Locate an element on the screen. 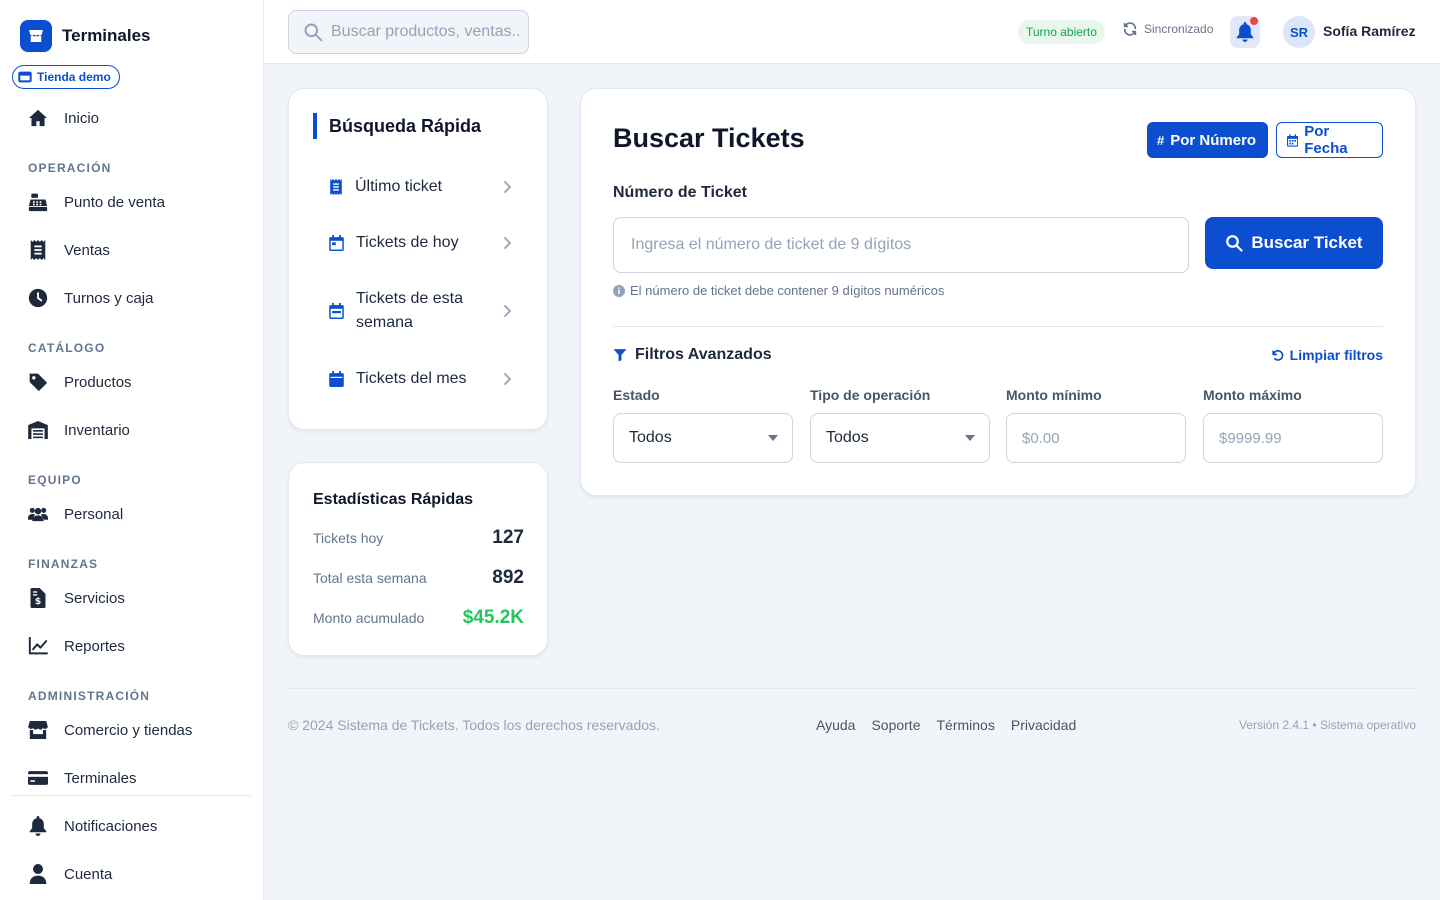  sidebar-item-terminales: Terminales is located at coordinates (131, 778).